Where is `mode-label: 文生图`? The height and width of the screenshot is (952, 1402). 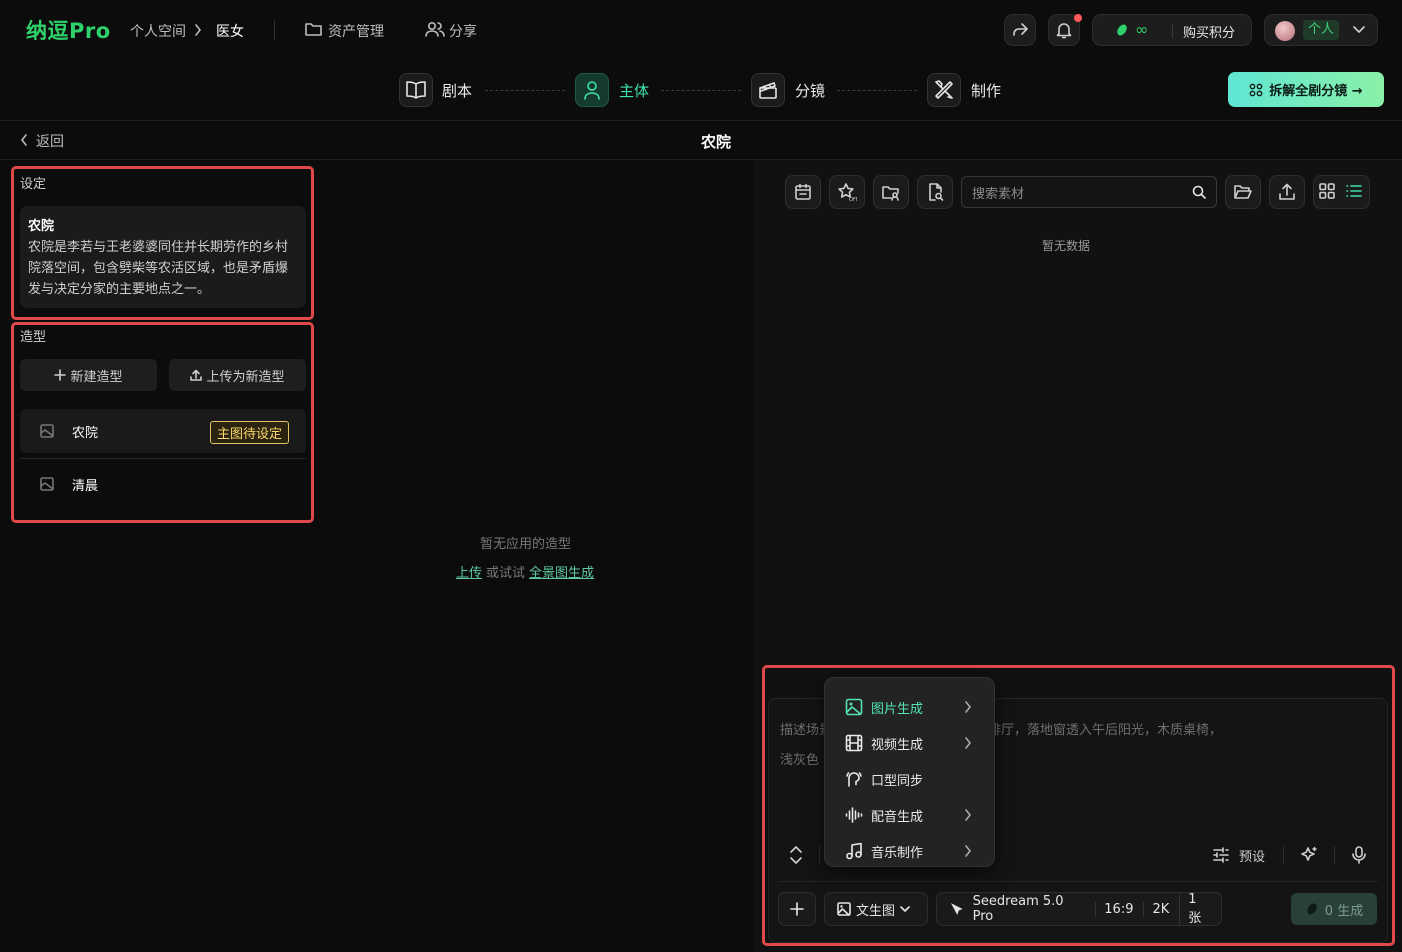 mode-label: 文生图 is located at coordinates (876, 911).